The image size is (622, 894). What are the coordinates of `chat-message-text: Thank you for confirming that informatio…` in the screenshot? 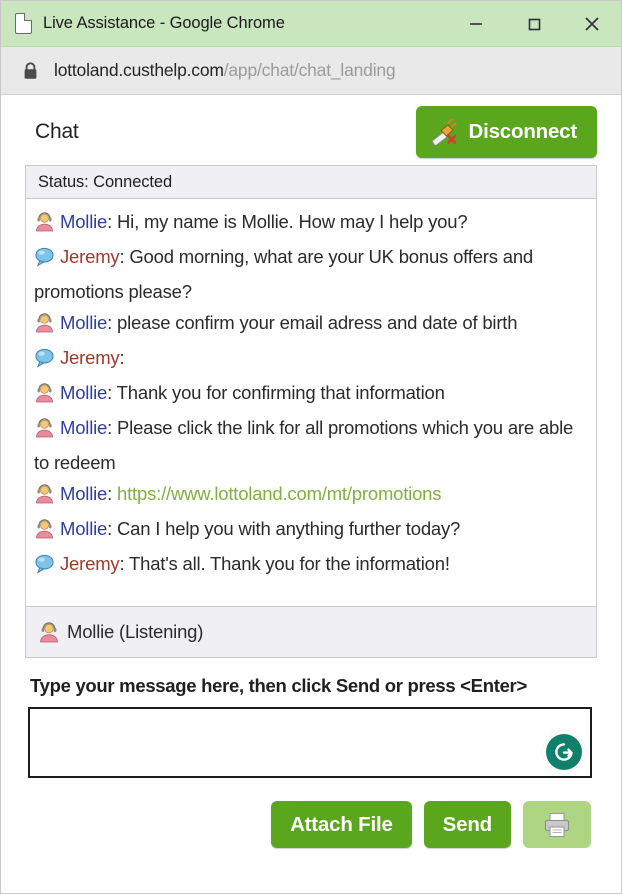 It's located at (280, 392).